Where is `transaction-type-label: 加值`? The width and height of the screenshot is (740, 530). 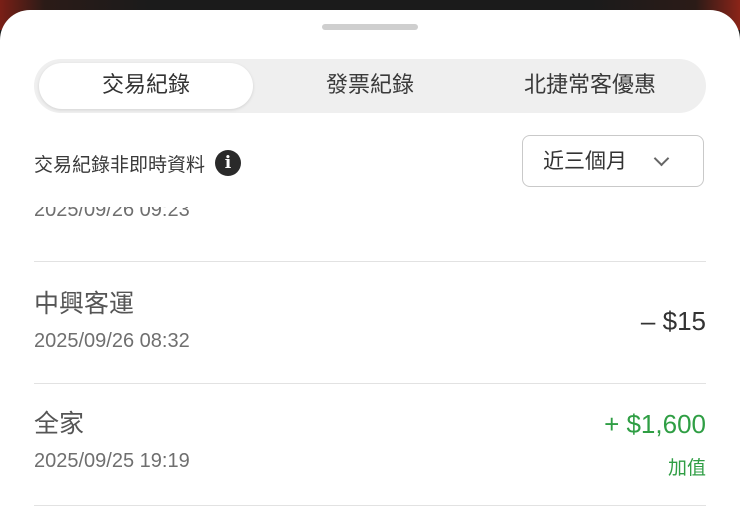
transaction-type-label: 加值 is located at coordinates (686, 468).